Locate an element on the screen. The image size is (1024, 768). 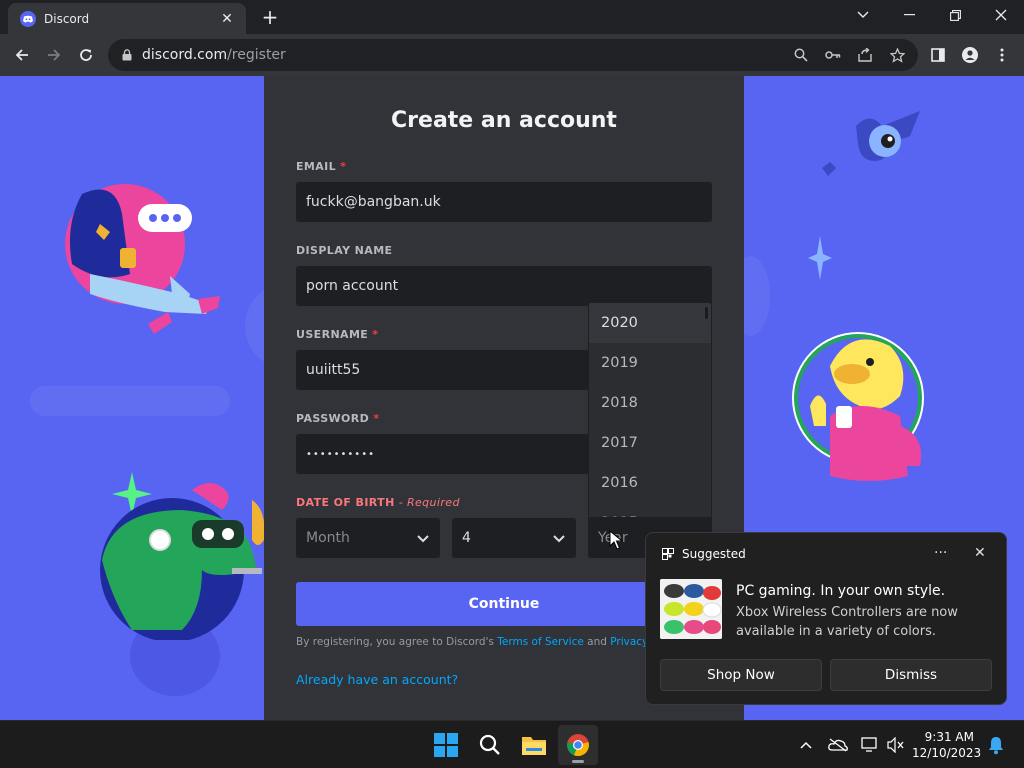
file-explorer-button is located at coordinates (534, 745).